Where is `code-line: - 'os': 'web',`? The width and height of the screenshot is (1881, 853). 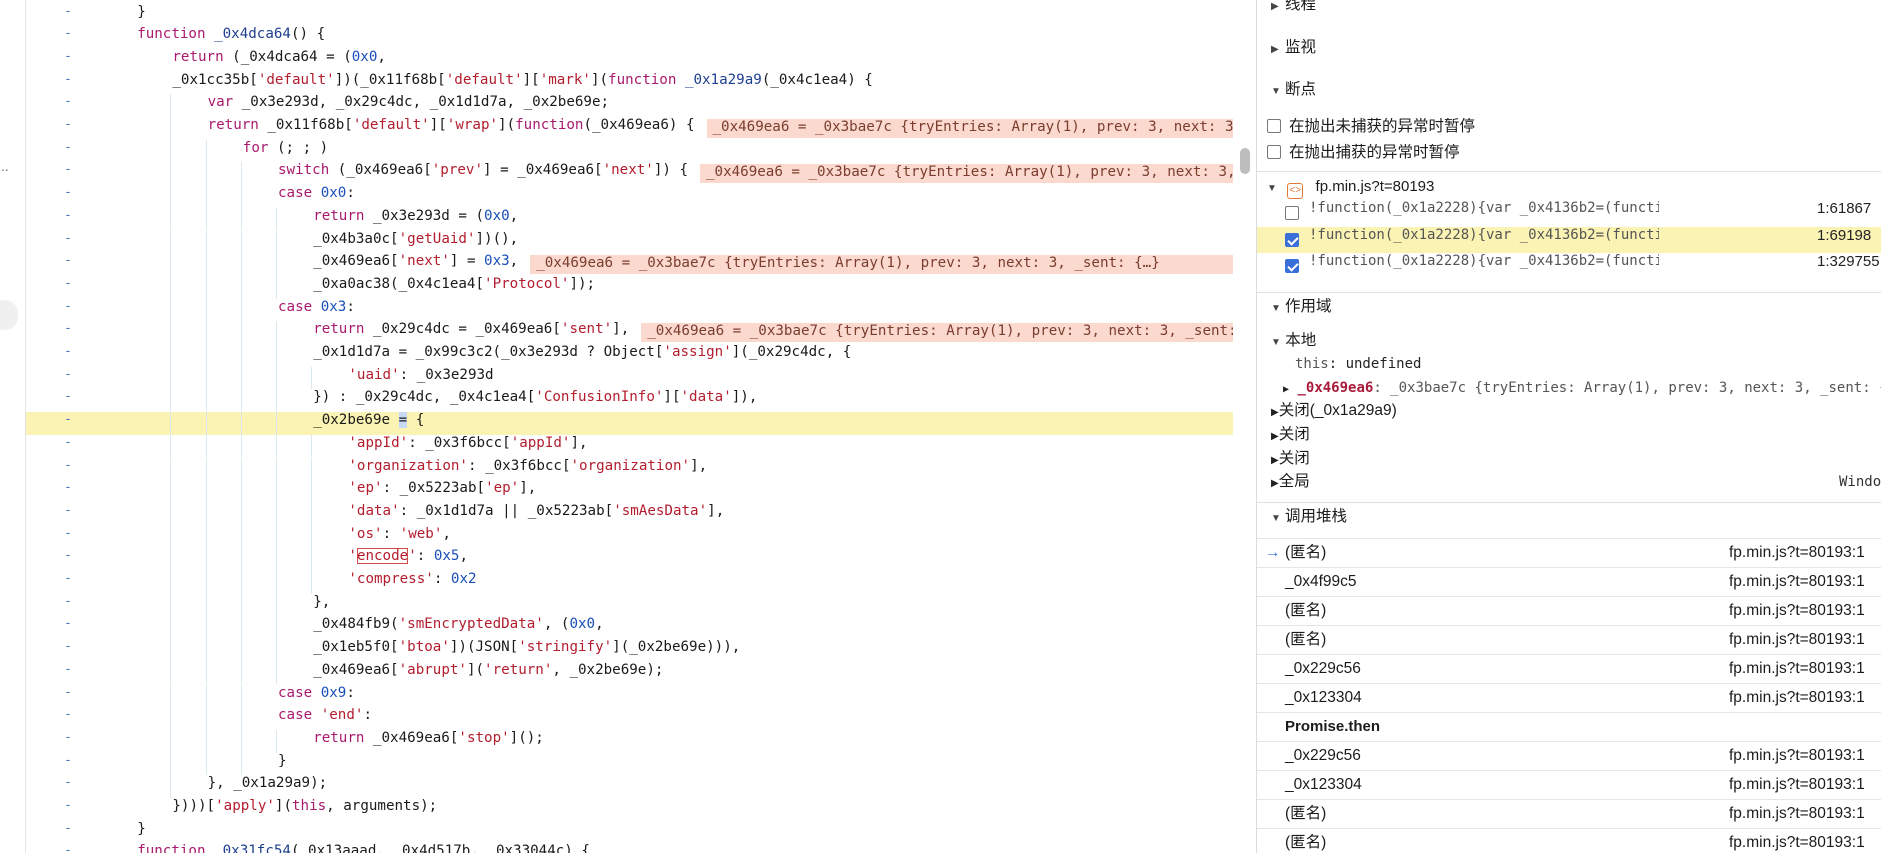
code-line: - 'os': 'web', is located at coordinates (629, 537).